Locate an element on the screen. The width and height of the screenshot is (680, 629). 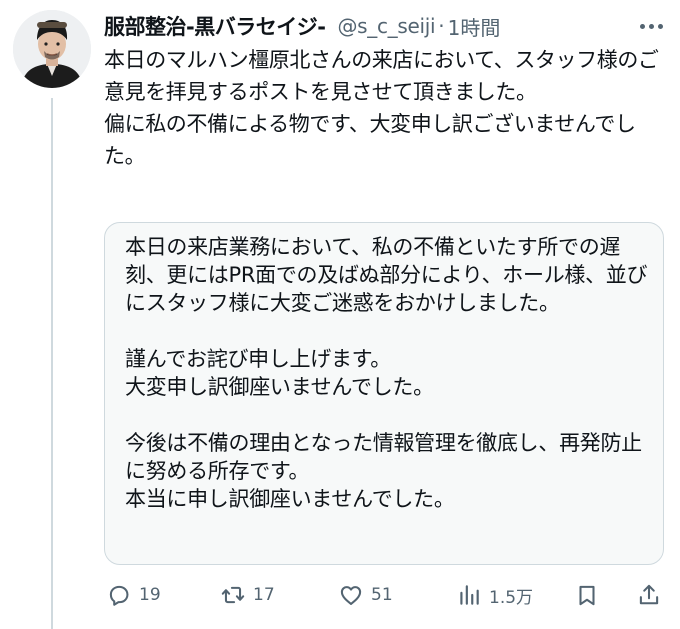
view-count: 1.5万 is located at coordinates (511, 597).